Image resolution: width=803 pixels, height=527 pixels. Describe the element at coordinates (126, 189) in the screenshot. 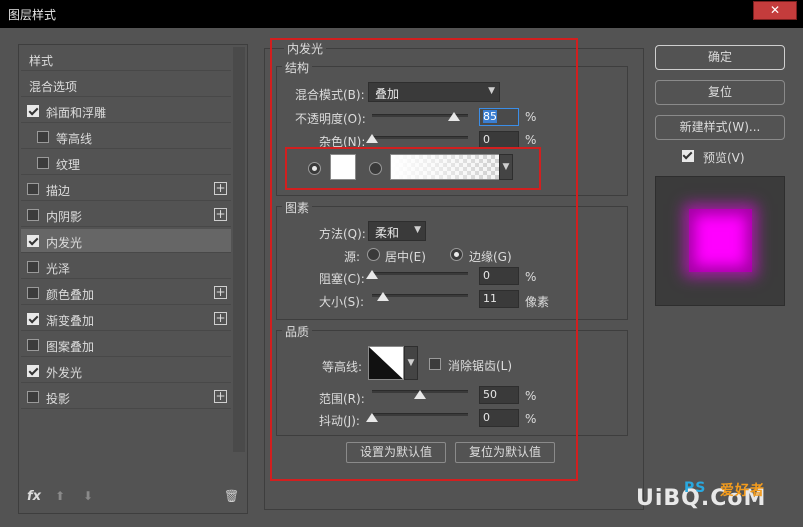

I see `sidebar-item: 描边 +` at that location.